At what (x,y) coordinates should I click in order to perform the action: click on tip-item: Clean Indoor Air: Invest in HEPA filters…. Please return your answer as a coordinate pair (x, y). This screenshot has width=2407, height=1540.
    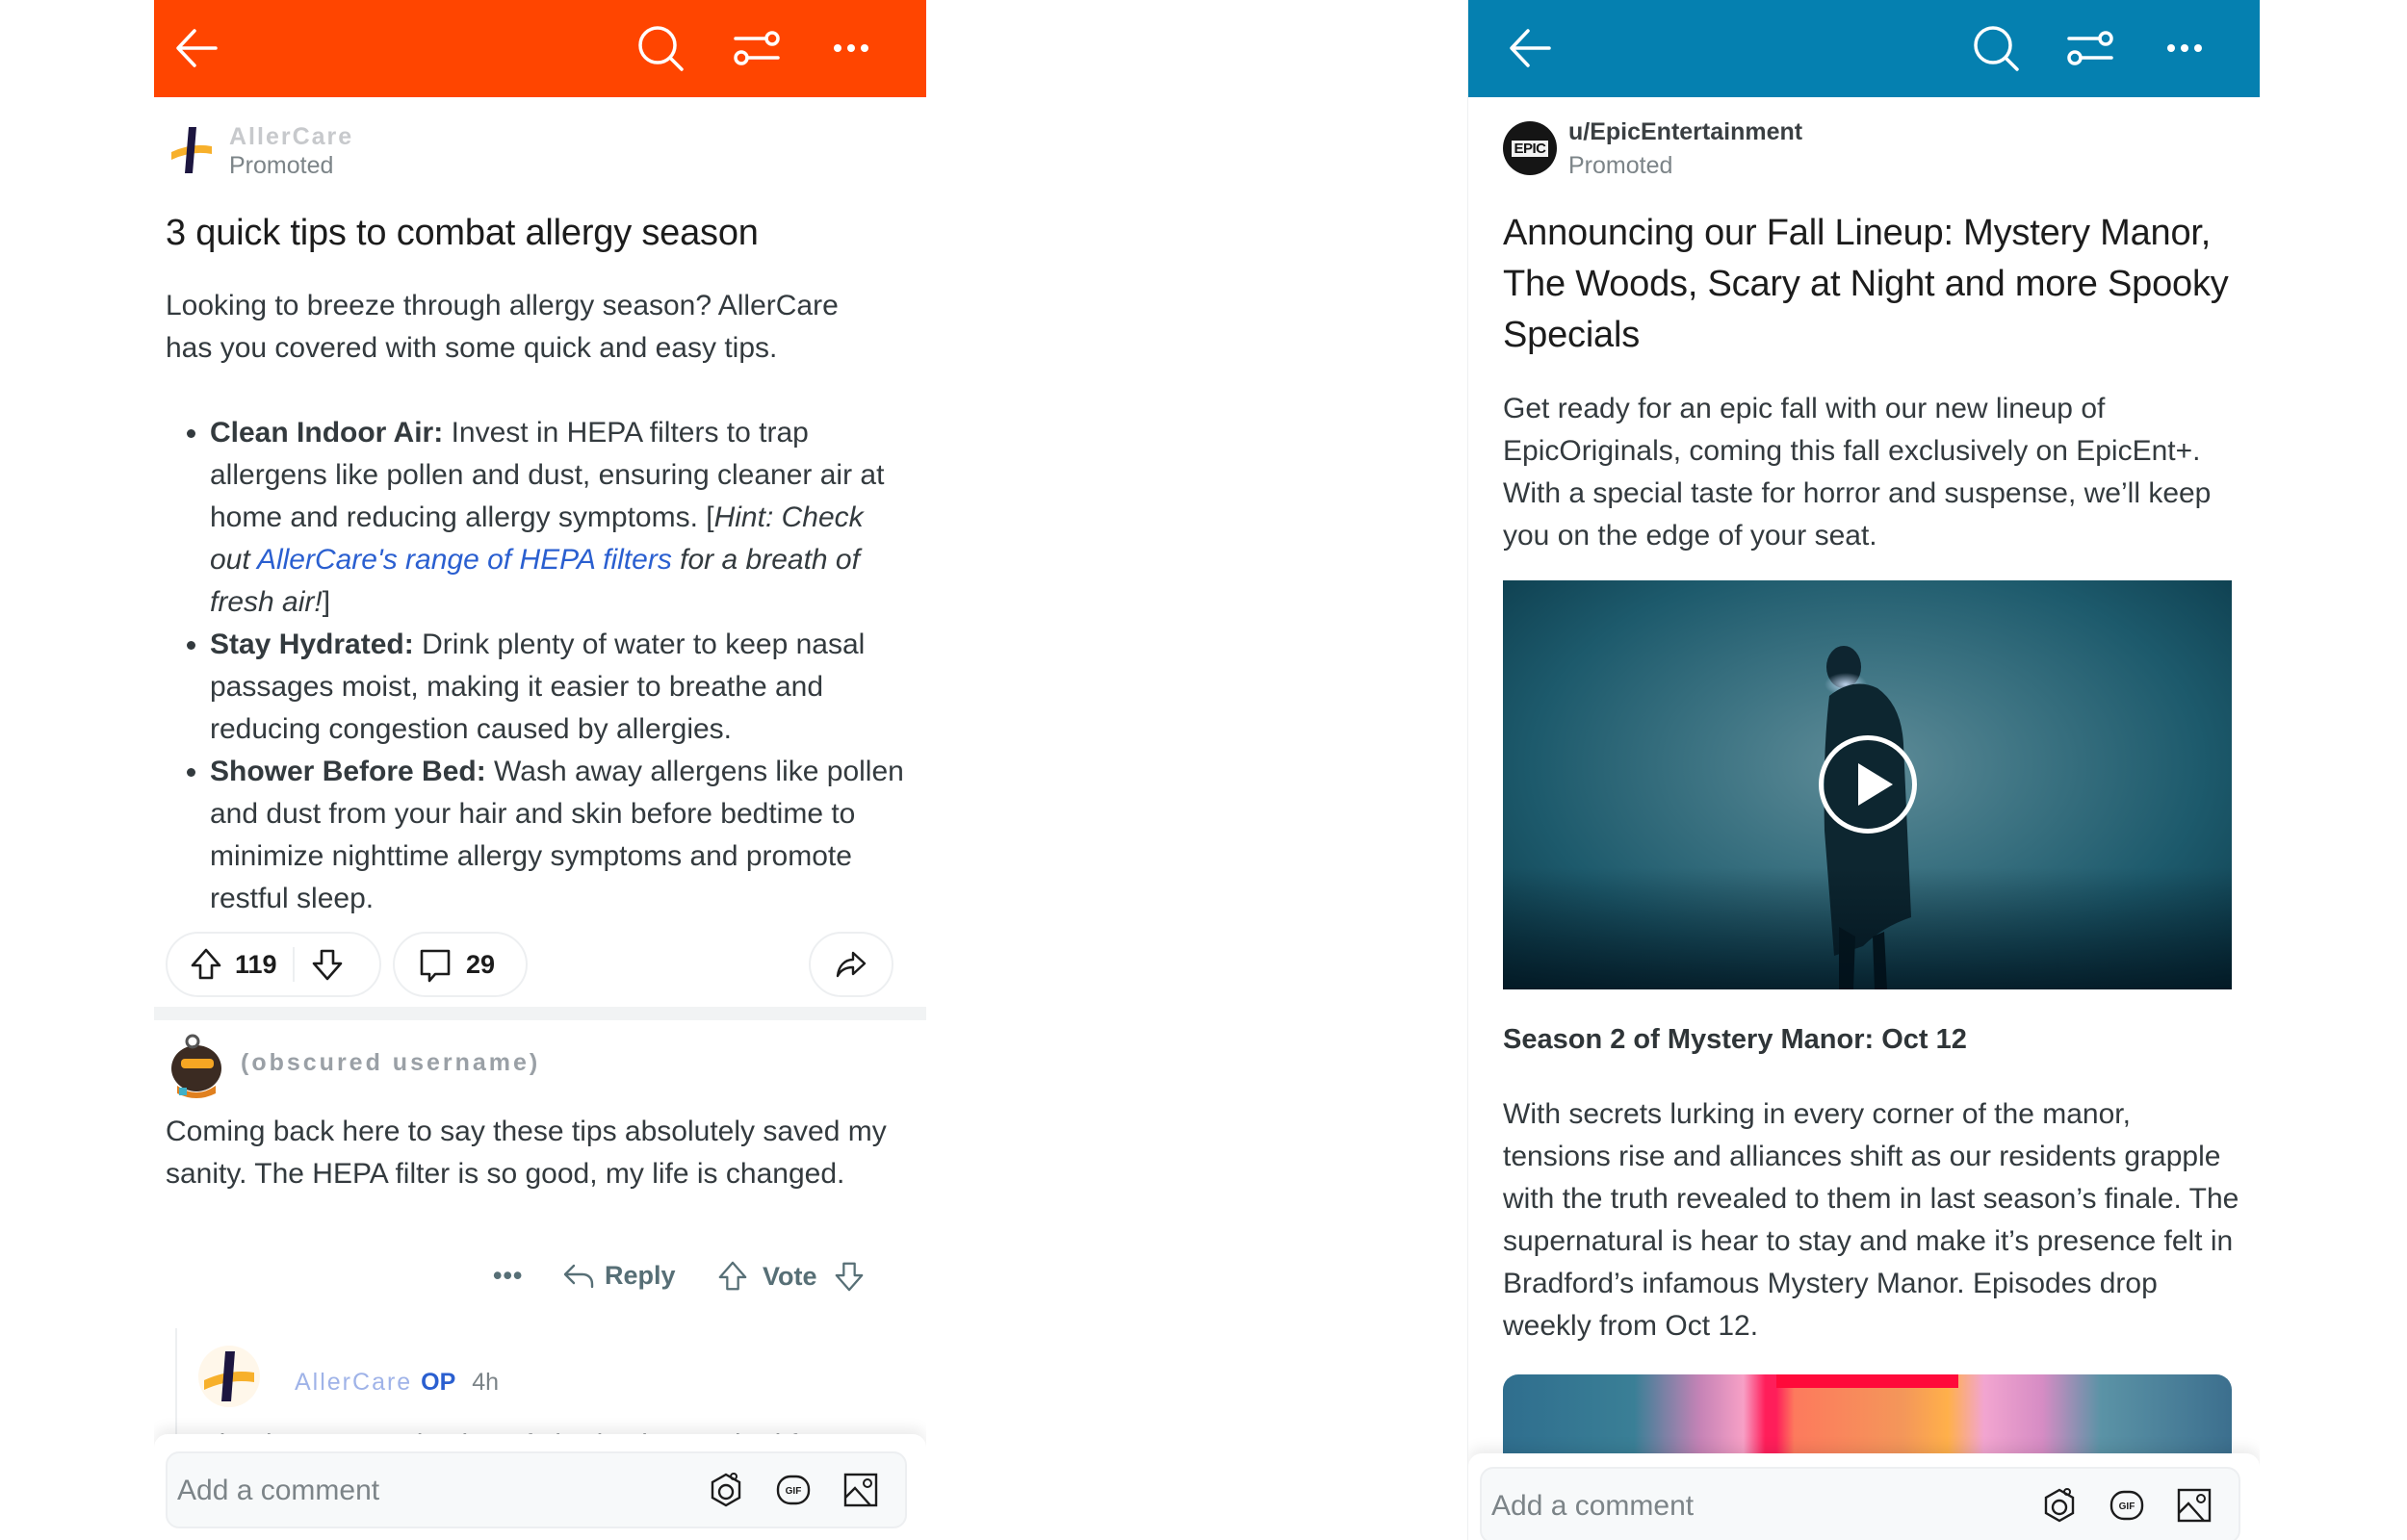
    Looking at the image, I should click on (559, 518).